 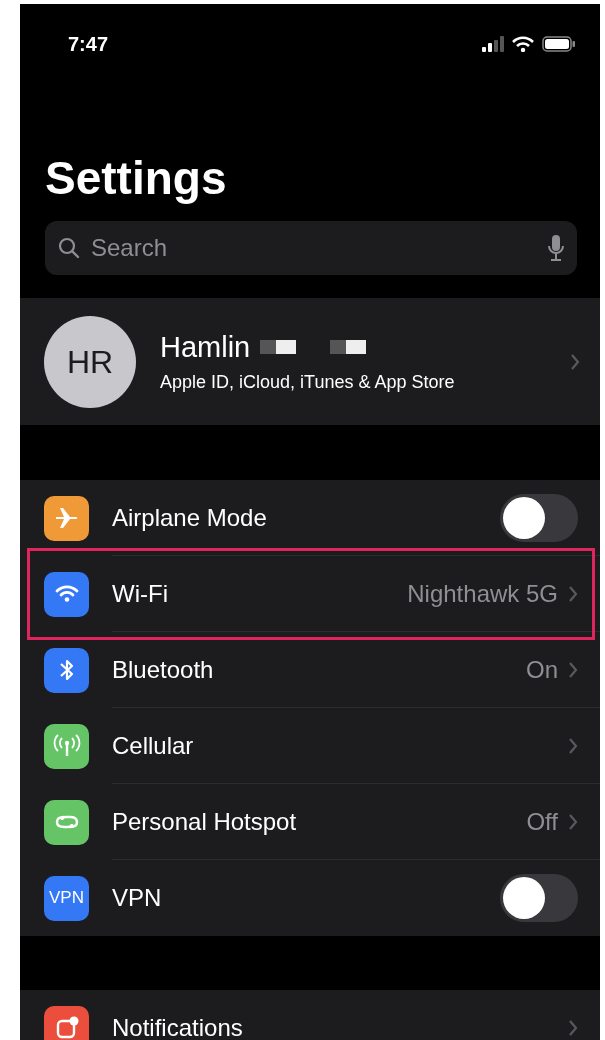 I want to click on search-field: Search, so click(x=314, y=248).